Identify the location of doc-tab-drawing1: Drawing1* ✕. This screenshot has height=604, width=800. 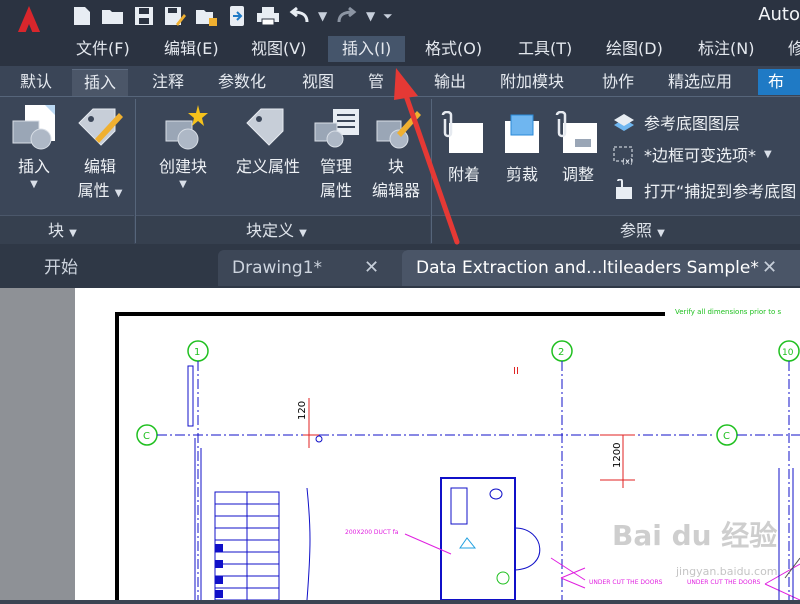
(314, 268).